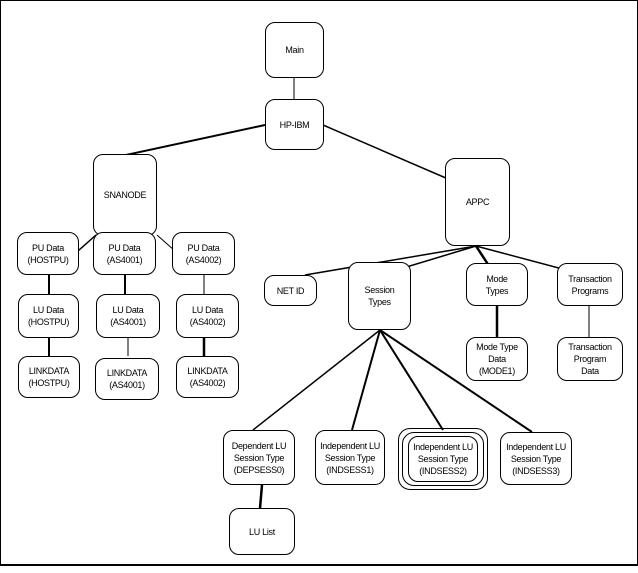 Image resolution: width=638 pixels, height=573 pixels. Describe the element at coordinates (262, 531) in the screenshot. I see `node-lu-list: LU List` at that location.